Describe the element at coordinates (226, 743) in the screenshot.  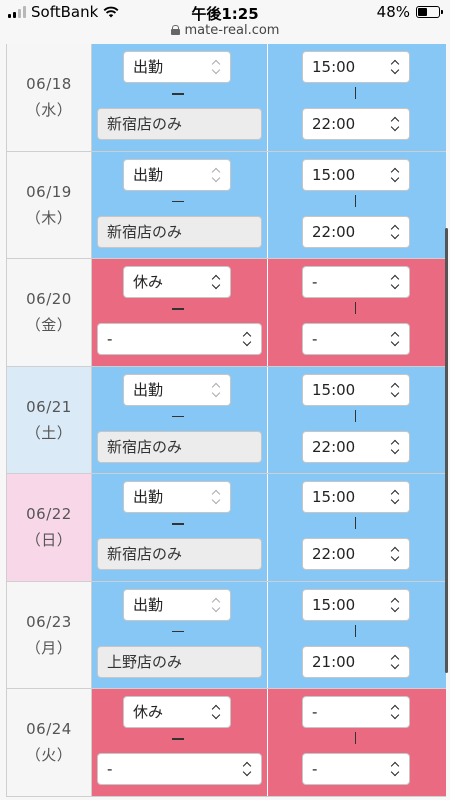
I see `schedule-row: 06/24 （火） 休み - - -` at that location.